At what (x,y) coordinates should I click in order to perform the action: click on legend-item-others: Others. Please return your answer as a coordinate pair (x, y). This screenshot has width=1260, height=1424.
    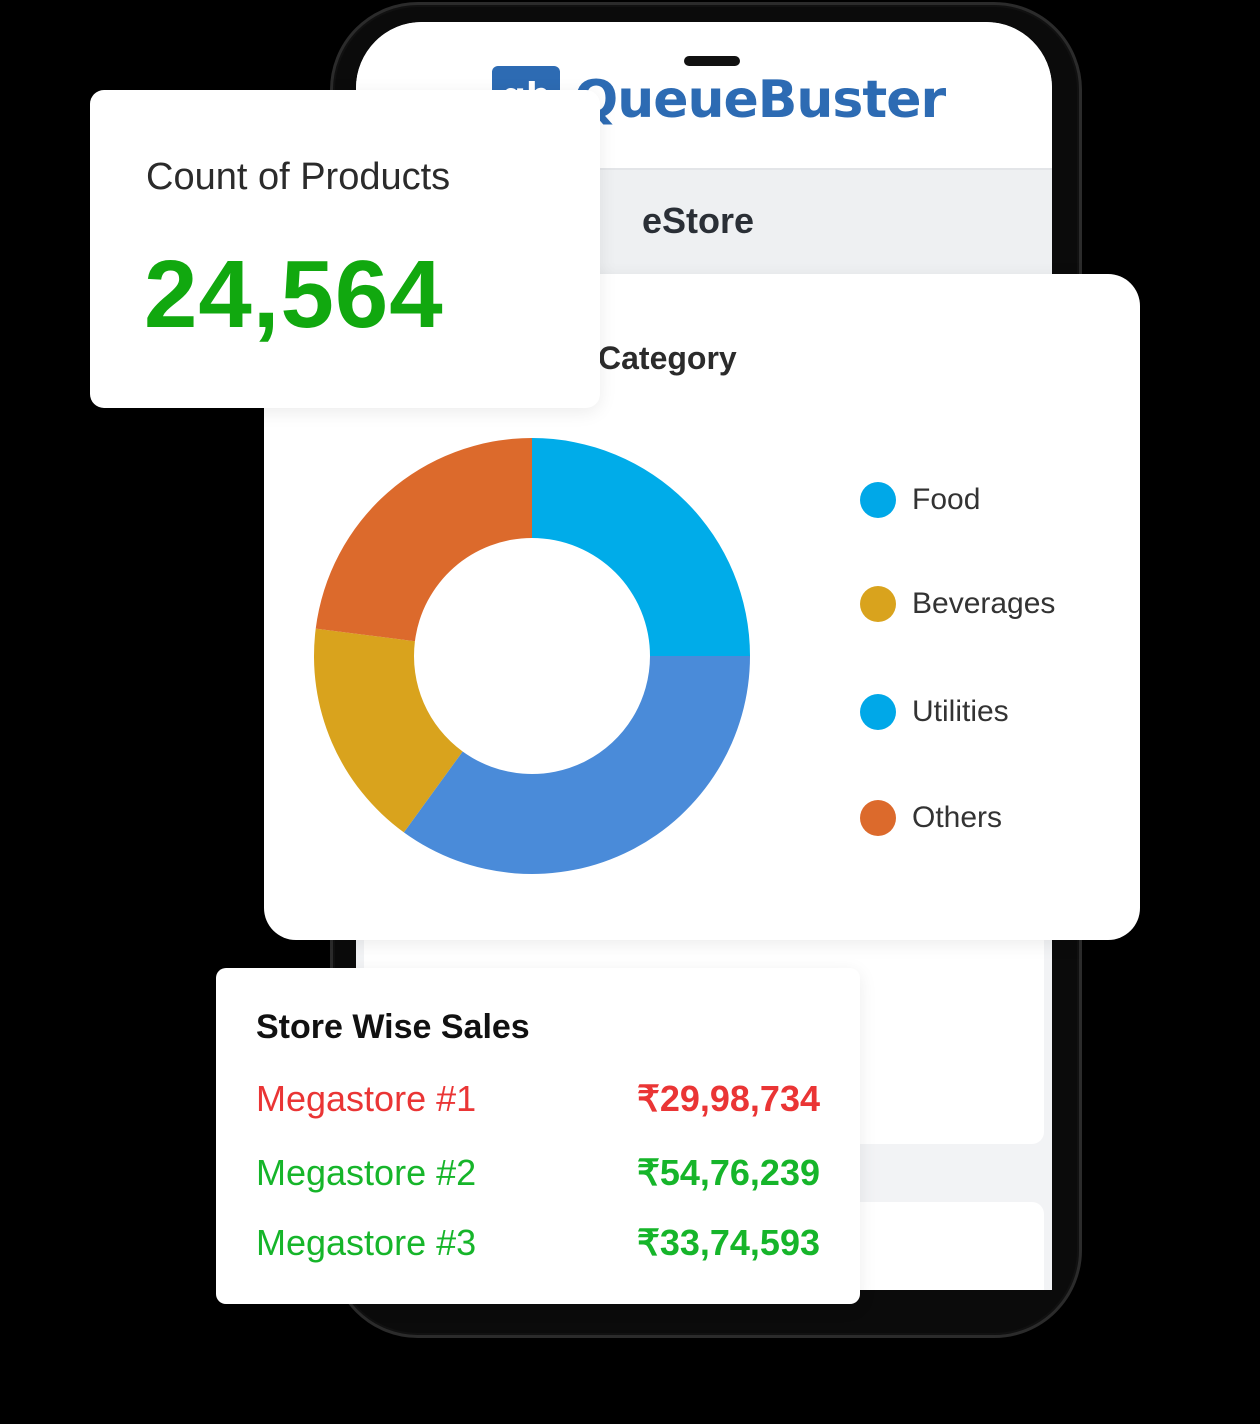
    Looking at the image, I should click on (931, 818).